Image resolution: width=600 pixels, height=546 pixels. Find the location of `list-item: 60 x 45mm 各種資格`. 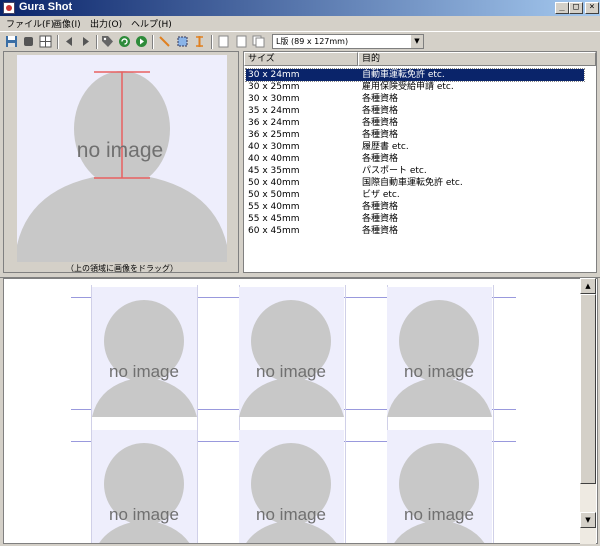

list-item: 60 x 45mm 各種資格 is located at coordinates (415, 231).